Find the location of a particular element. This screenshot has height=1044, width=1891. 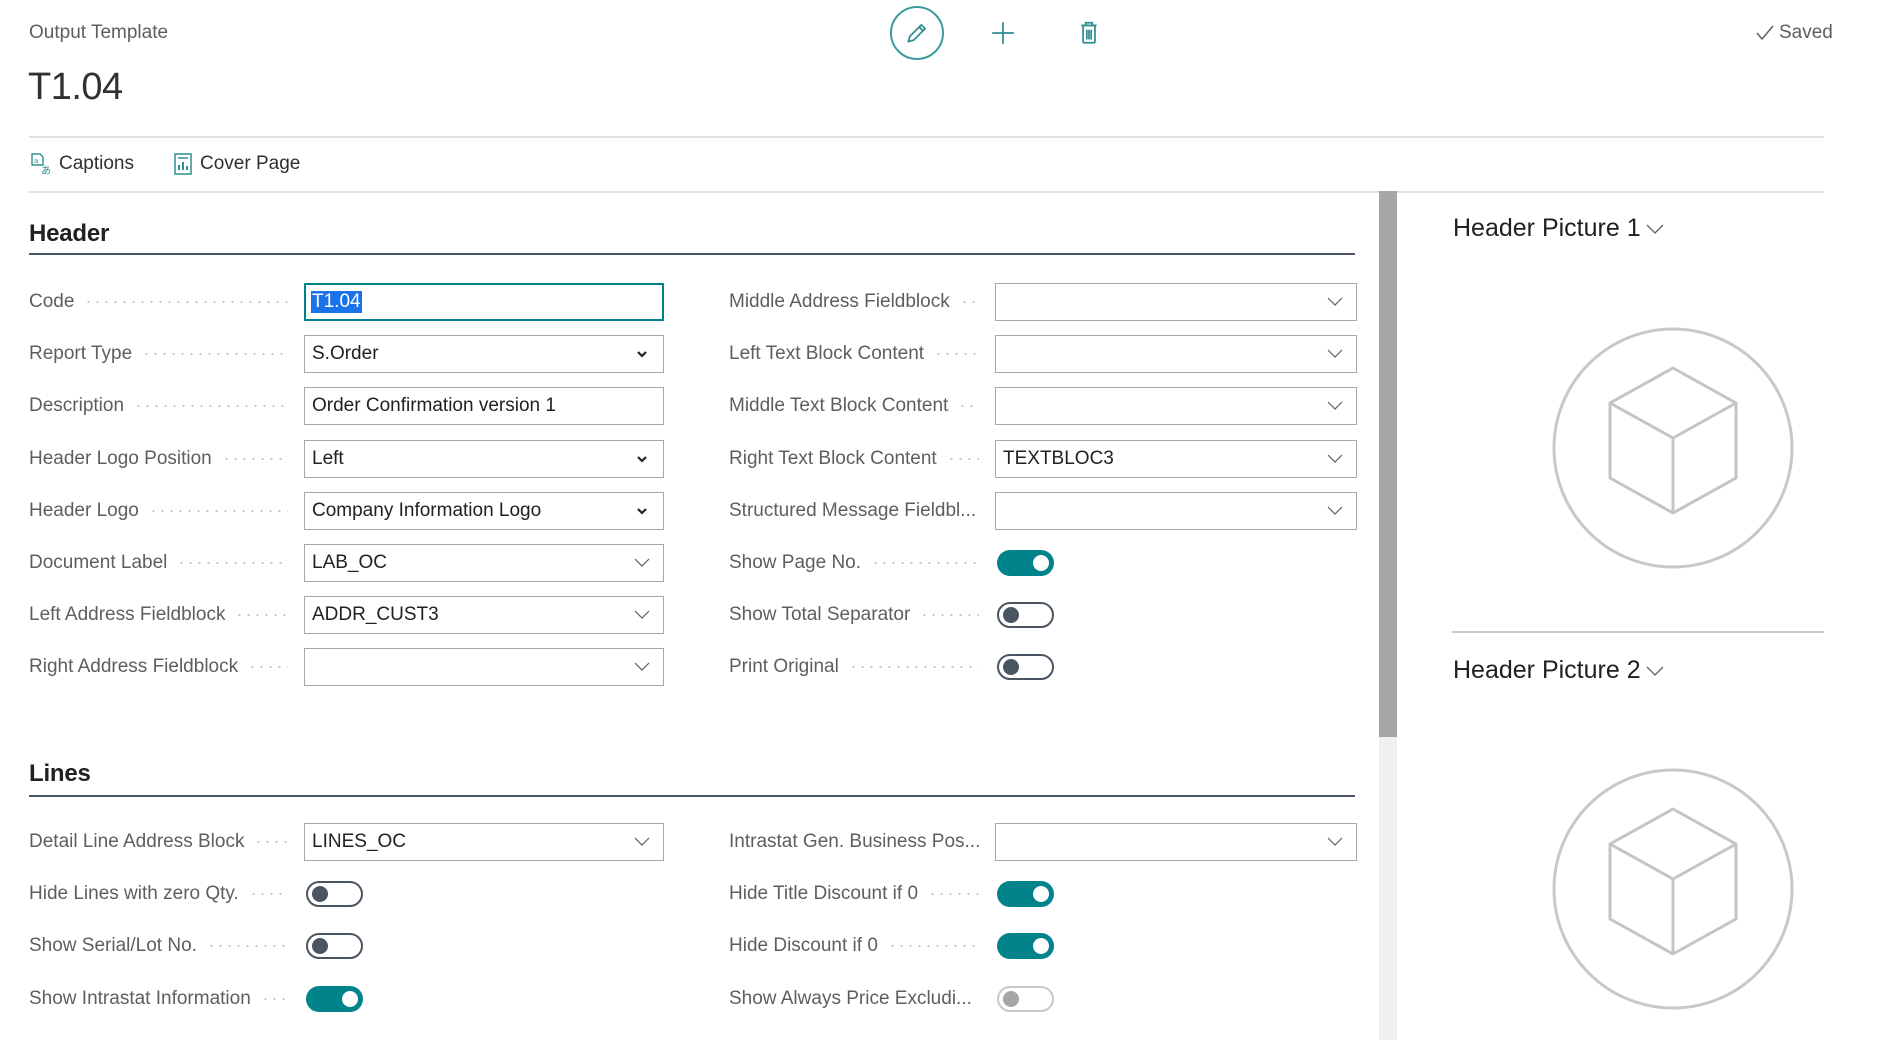

field-label-text: Middle Text Block Content is located at coordinates (839, 406).